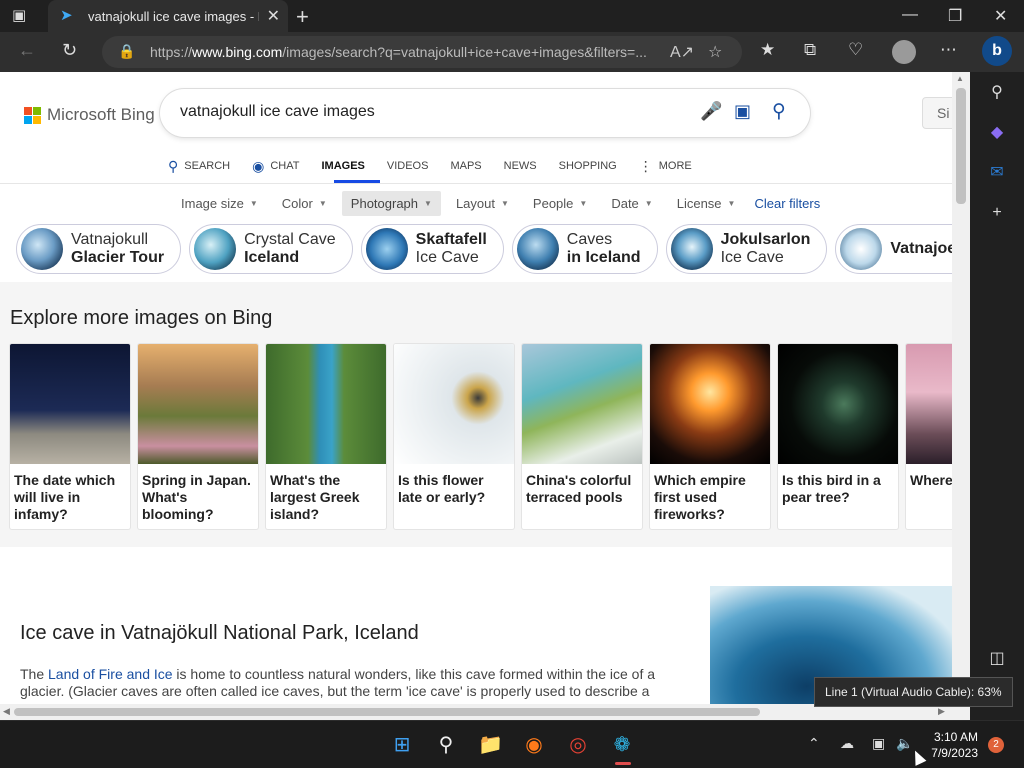  I want to click on vertical-scrollbar: ▲, so click(961, 388).